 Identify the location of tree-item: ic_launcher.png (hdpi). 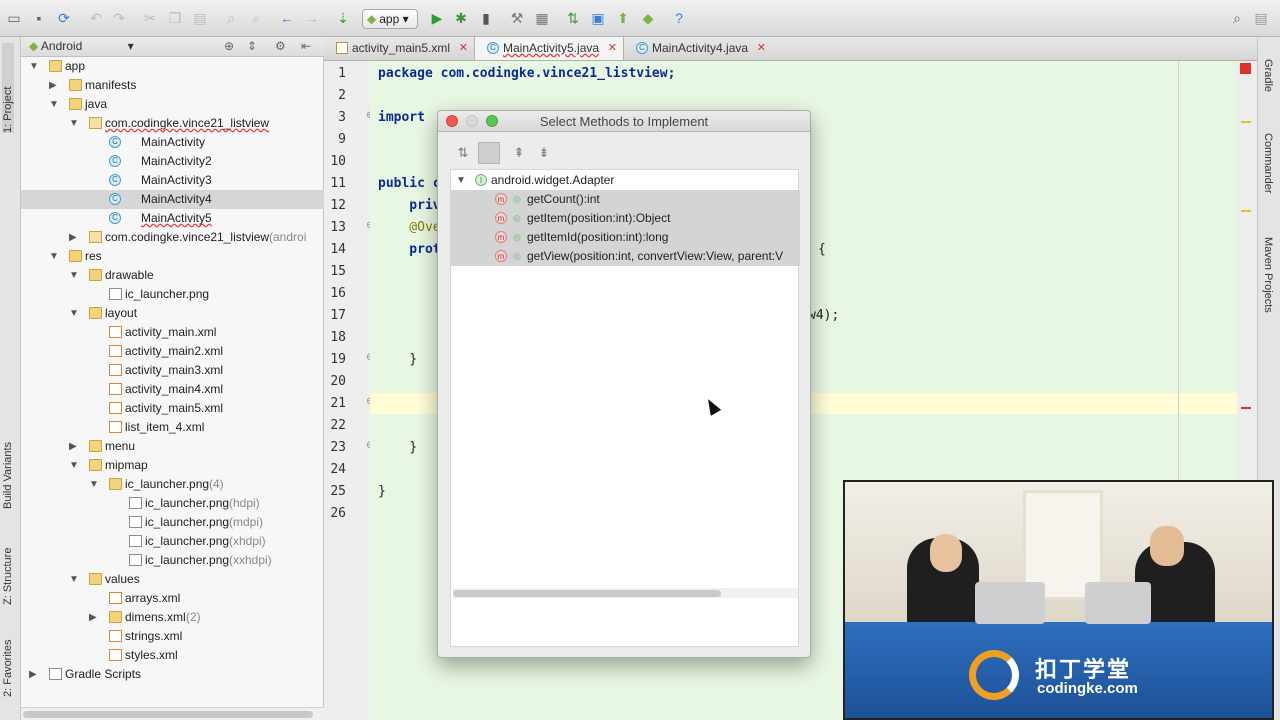
(172, 503).